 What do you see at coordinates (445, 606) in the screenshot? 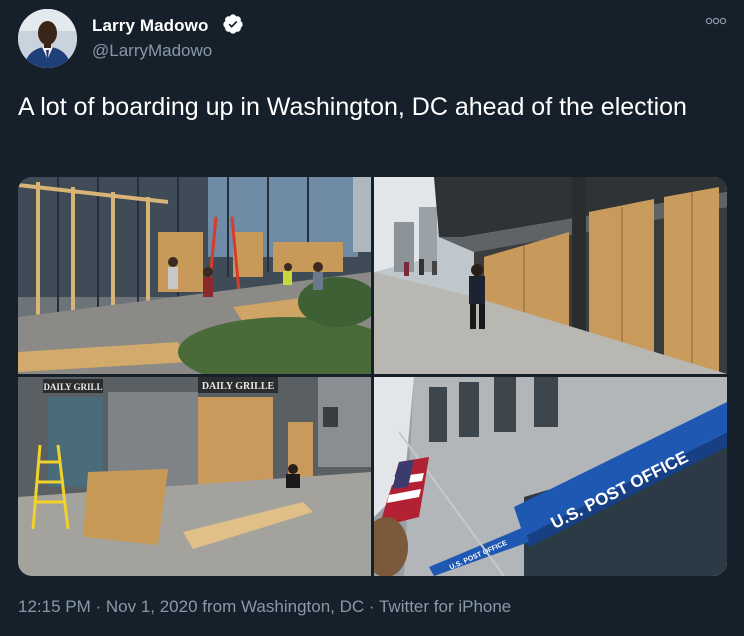
I see `tweet-source: Twitter for iPhone` at bounding box center [445, 606].